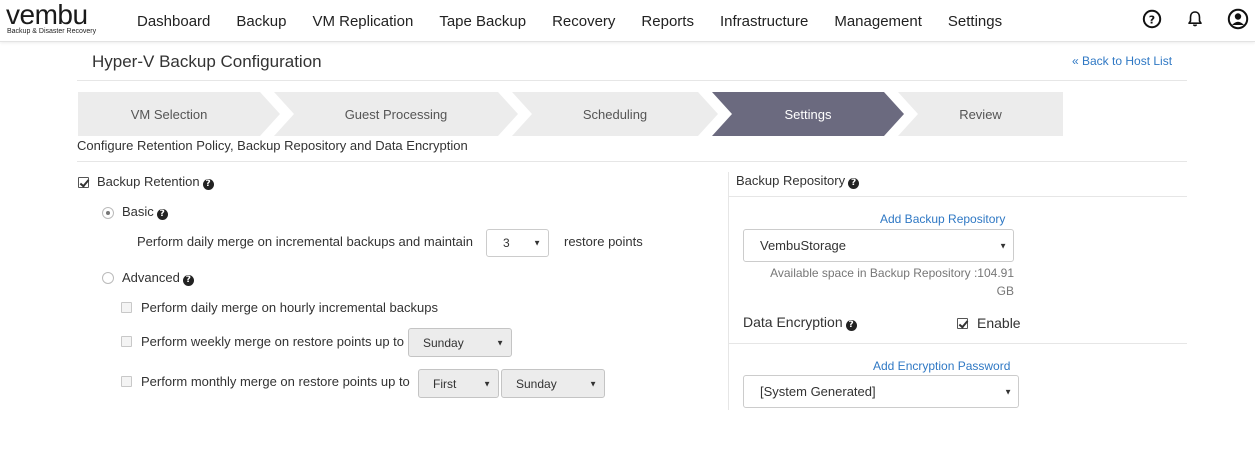  I want to click on step-label: Review, so click(980, 114).